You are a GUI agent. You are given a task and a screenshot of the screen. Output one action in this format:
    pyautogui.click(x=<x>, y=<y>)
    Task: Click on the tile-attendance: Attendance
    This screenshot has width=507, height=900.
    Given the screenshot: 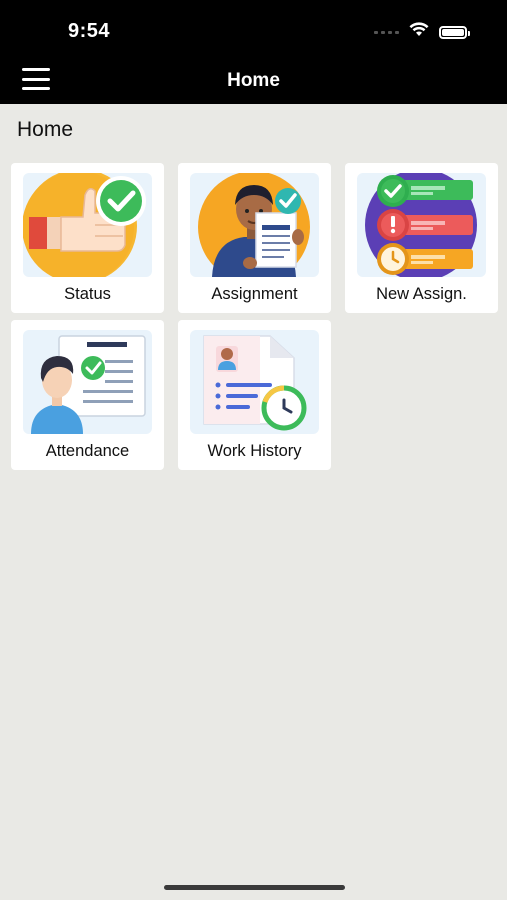 What is the action you would take?
    pyautogui.click(x=87, y=395)
    